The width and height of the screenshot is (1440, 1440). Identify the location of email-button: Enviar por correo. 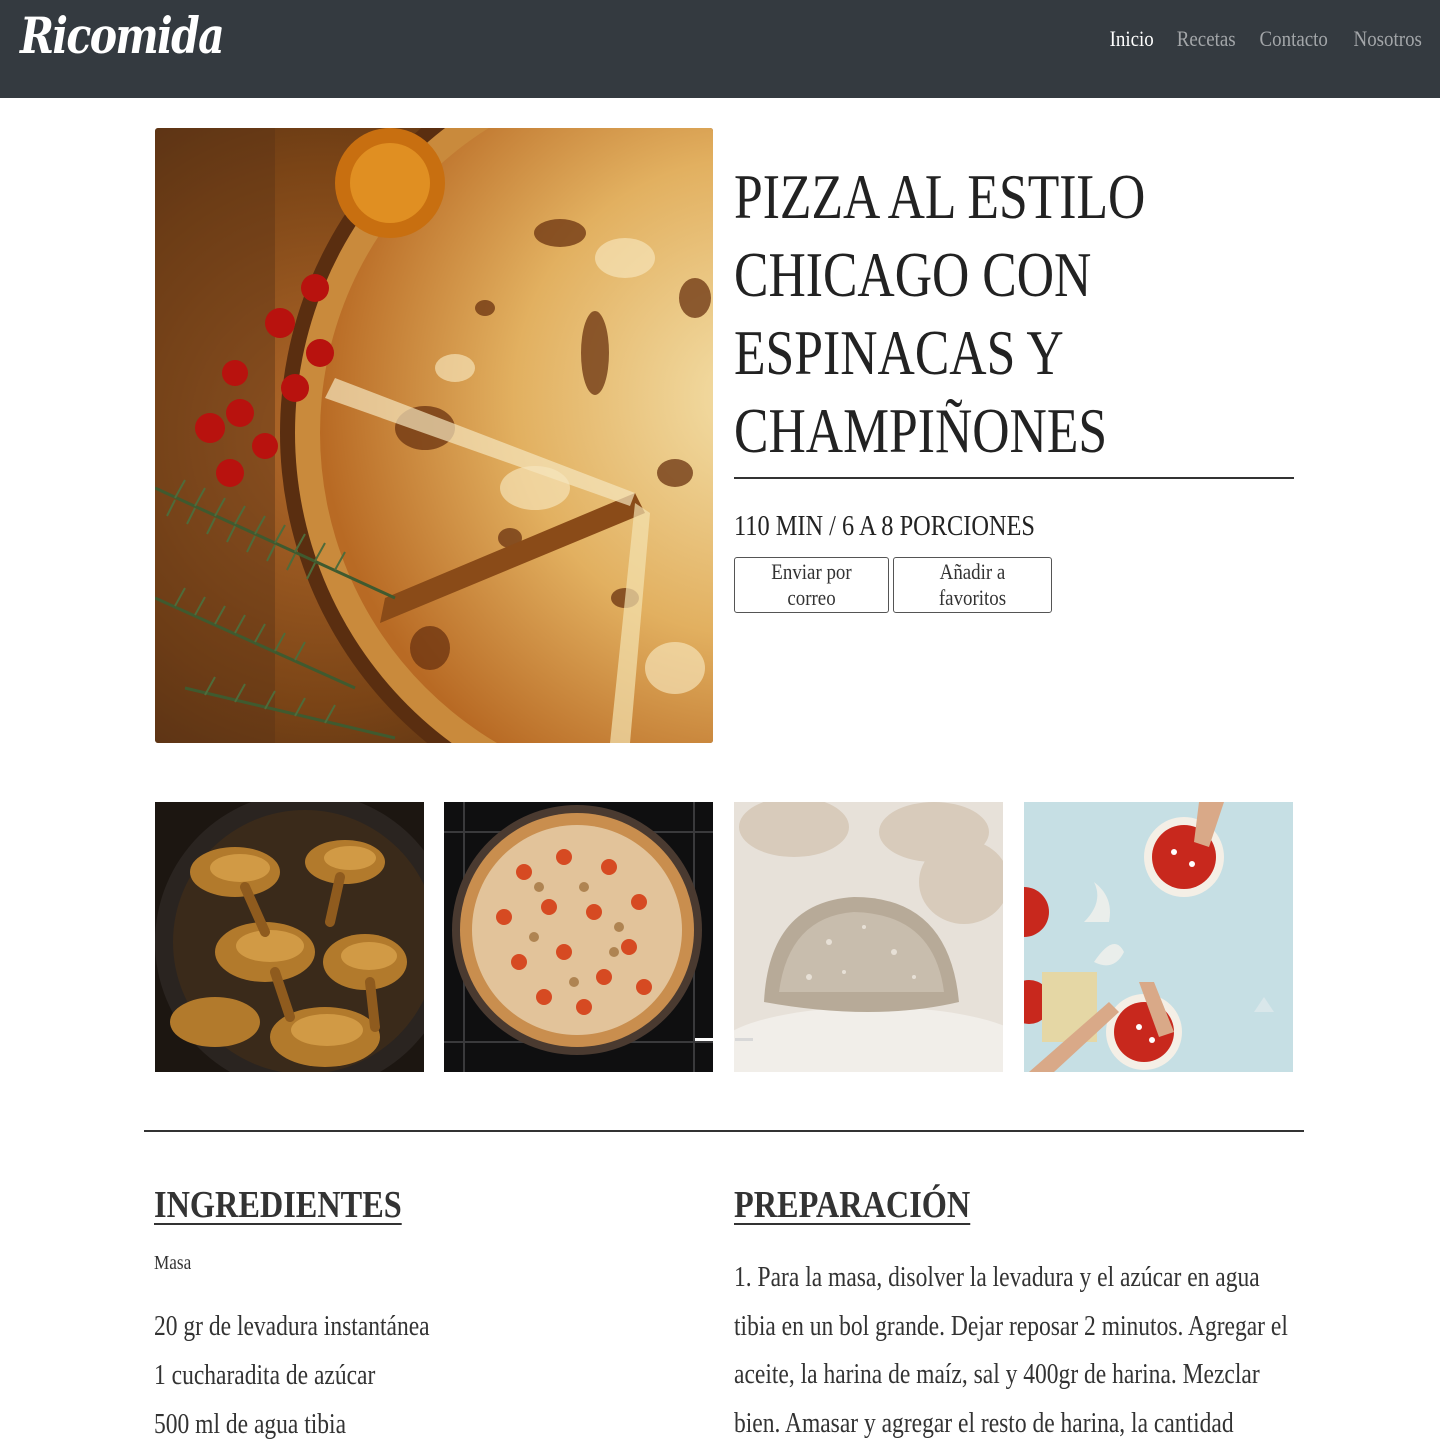
(811, 585).